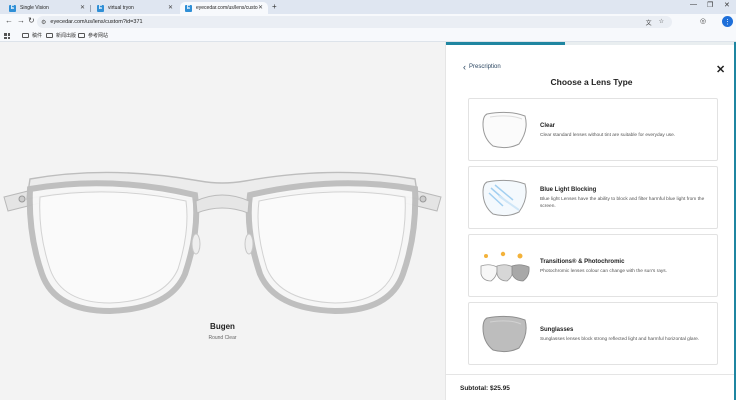  Describe the element at coordinates (504, 130) in the screenshot. I see `clear-lens-icon` at that location.